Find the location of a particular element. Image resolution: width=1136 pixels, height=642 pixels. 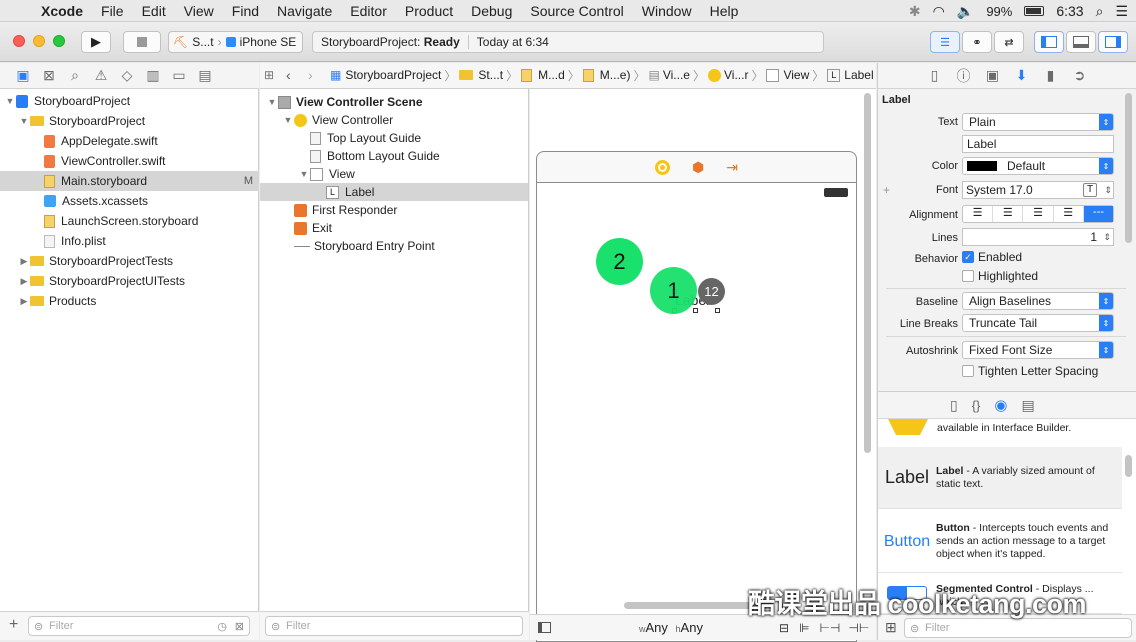

related-items-icon: ⊞ is located at coordinates (275, 75).